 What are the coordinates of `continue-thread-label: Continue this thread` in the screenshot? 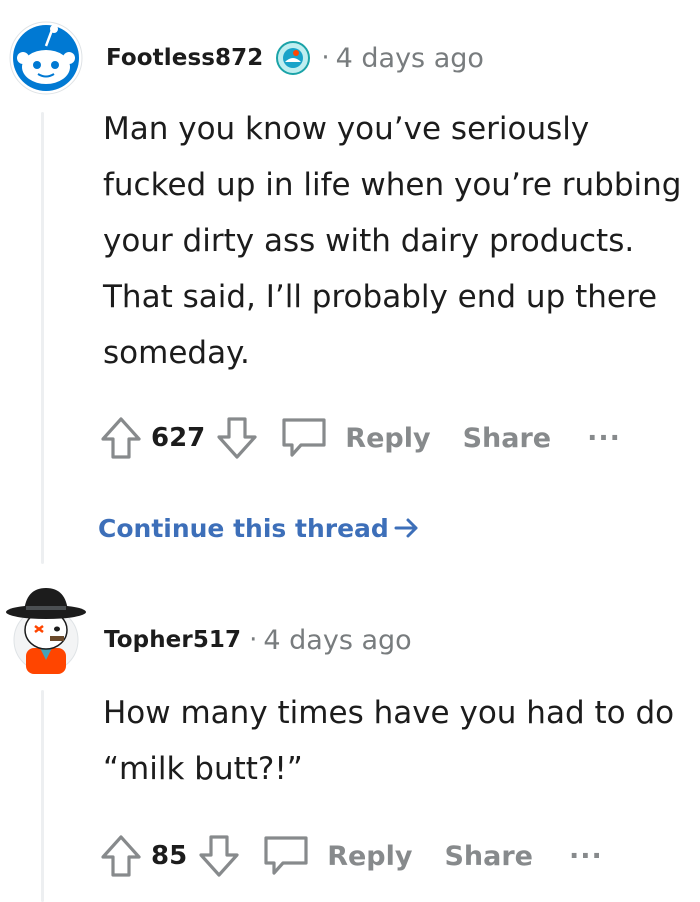 It's located at (243, 528).